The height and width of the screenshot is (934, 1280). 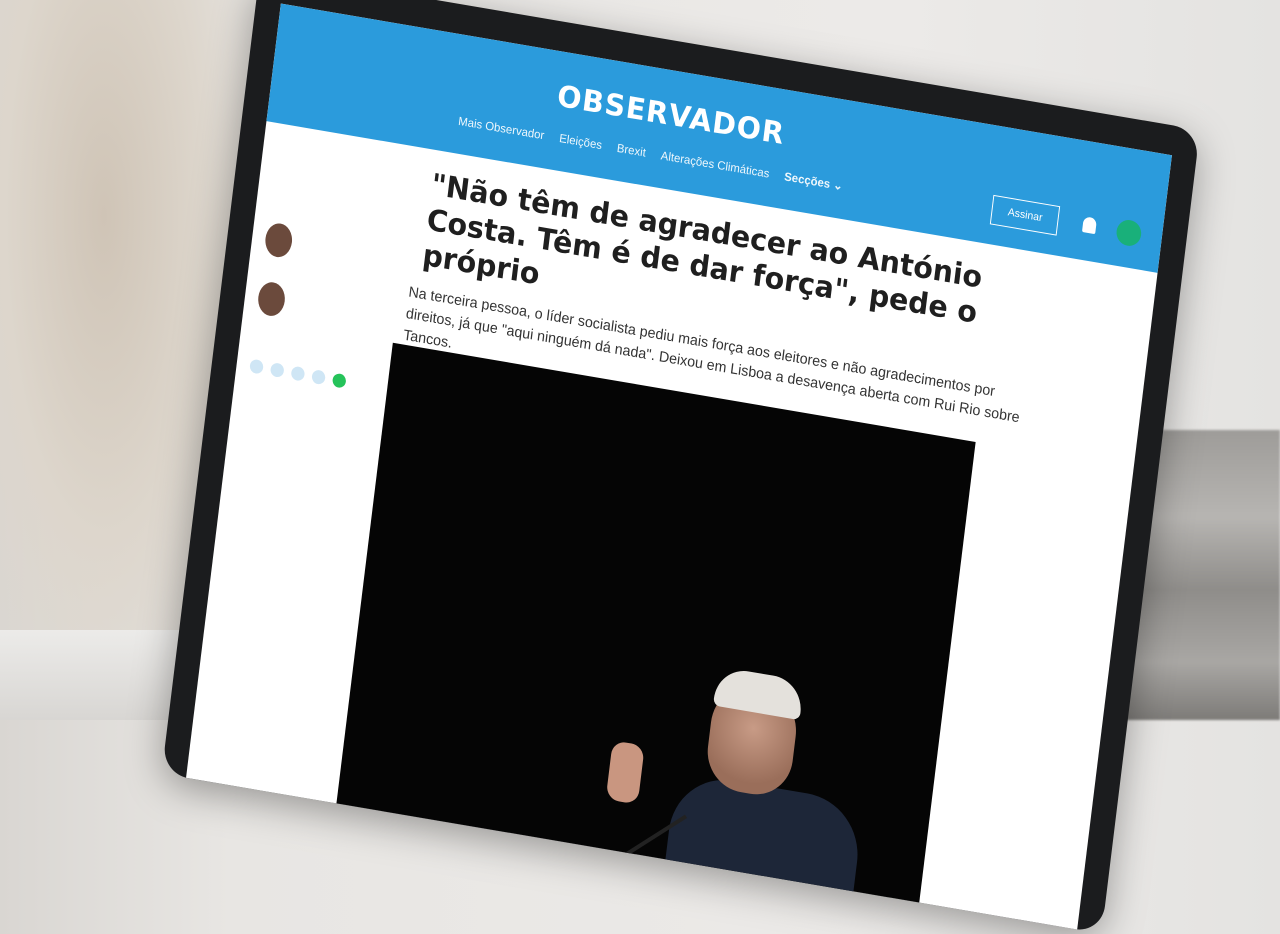 What do you see at coordinates (761, 850) in the screenshot?
I see `speaker-body` at bounding box center [761, 850].